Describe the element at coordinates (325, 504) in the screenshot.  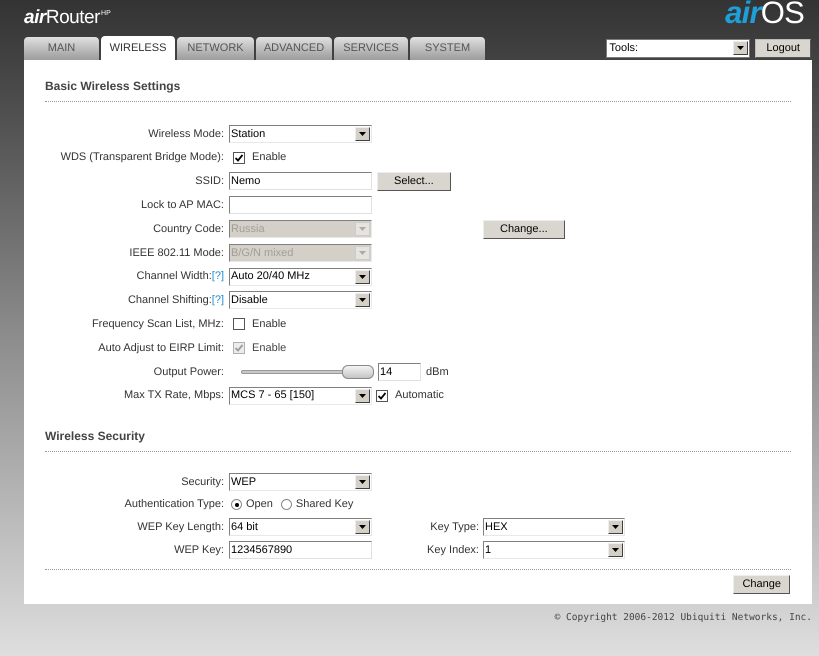
I see `radio-label: Shared Key` at that location.